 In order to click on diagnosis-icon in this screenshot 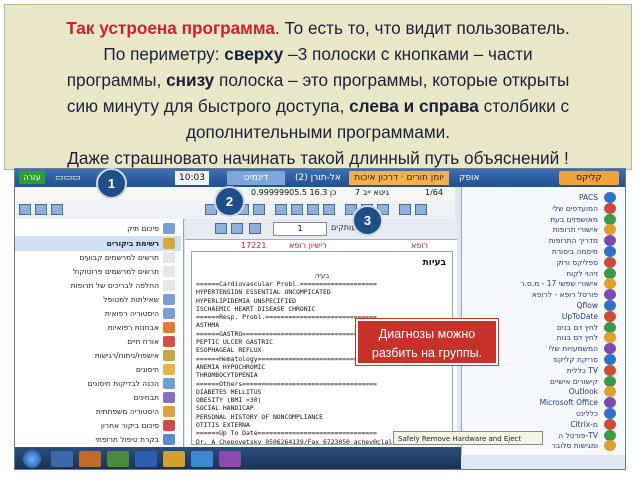, I will do `click(169, 327)`.